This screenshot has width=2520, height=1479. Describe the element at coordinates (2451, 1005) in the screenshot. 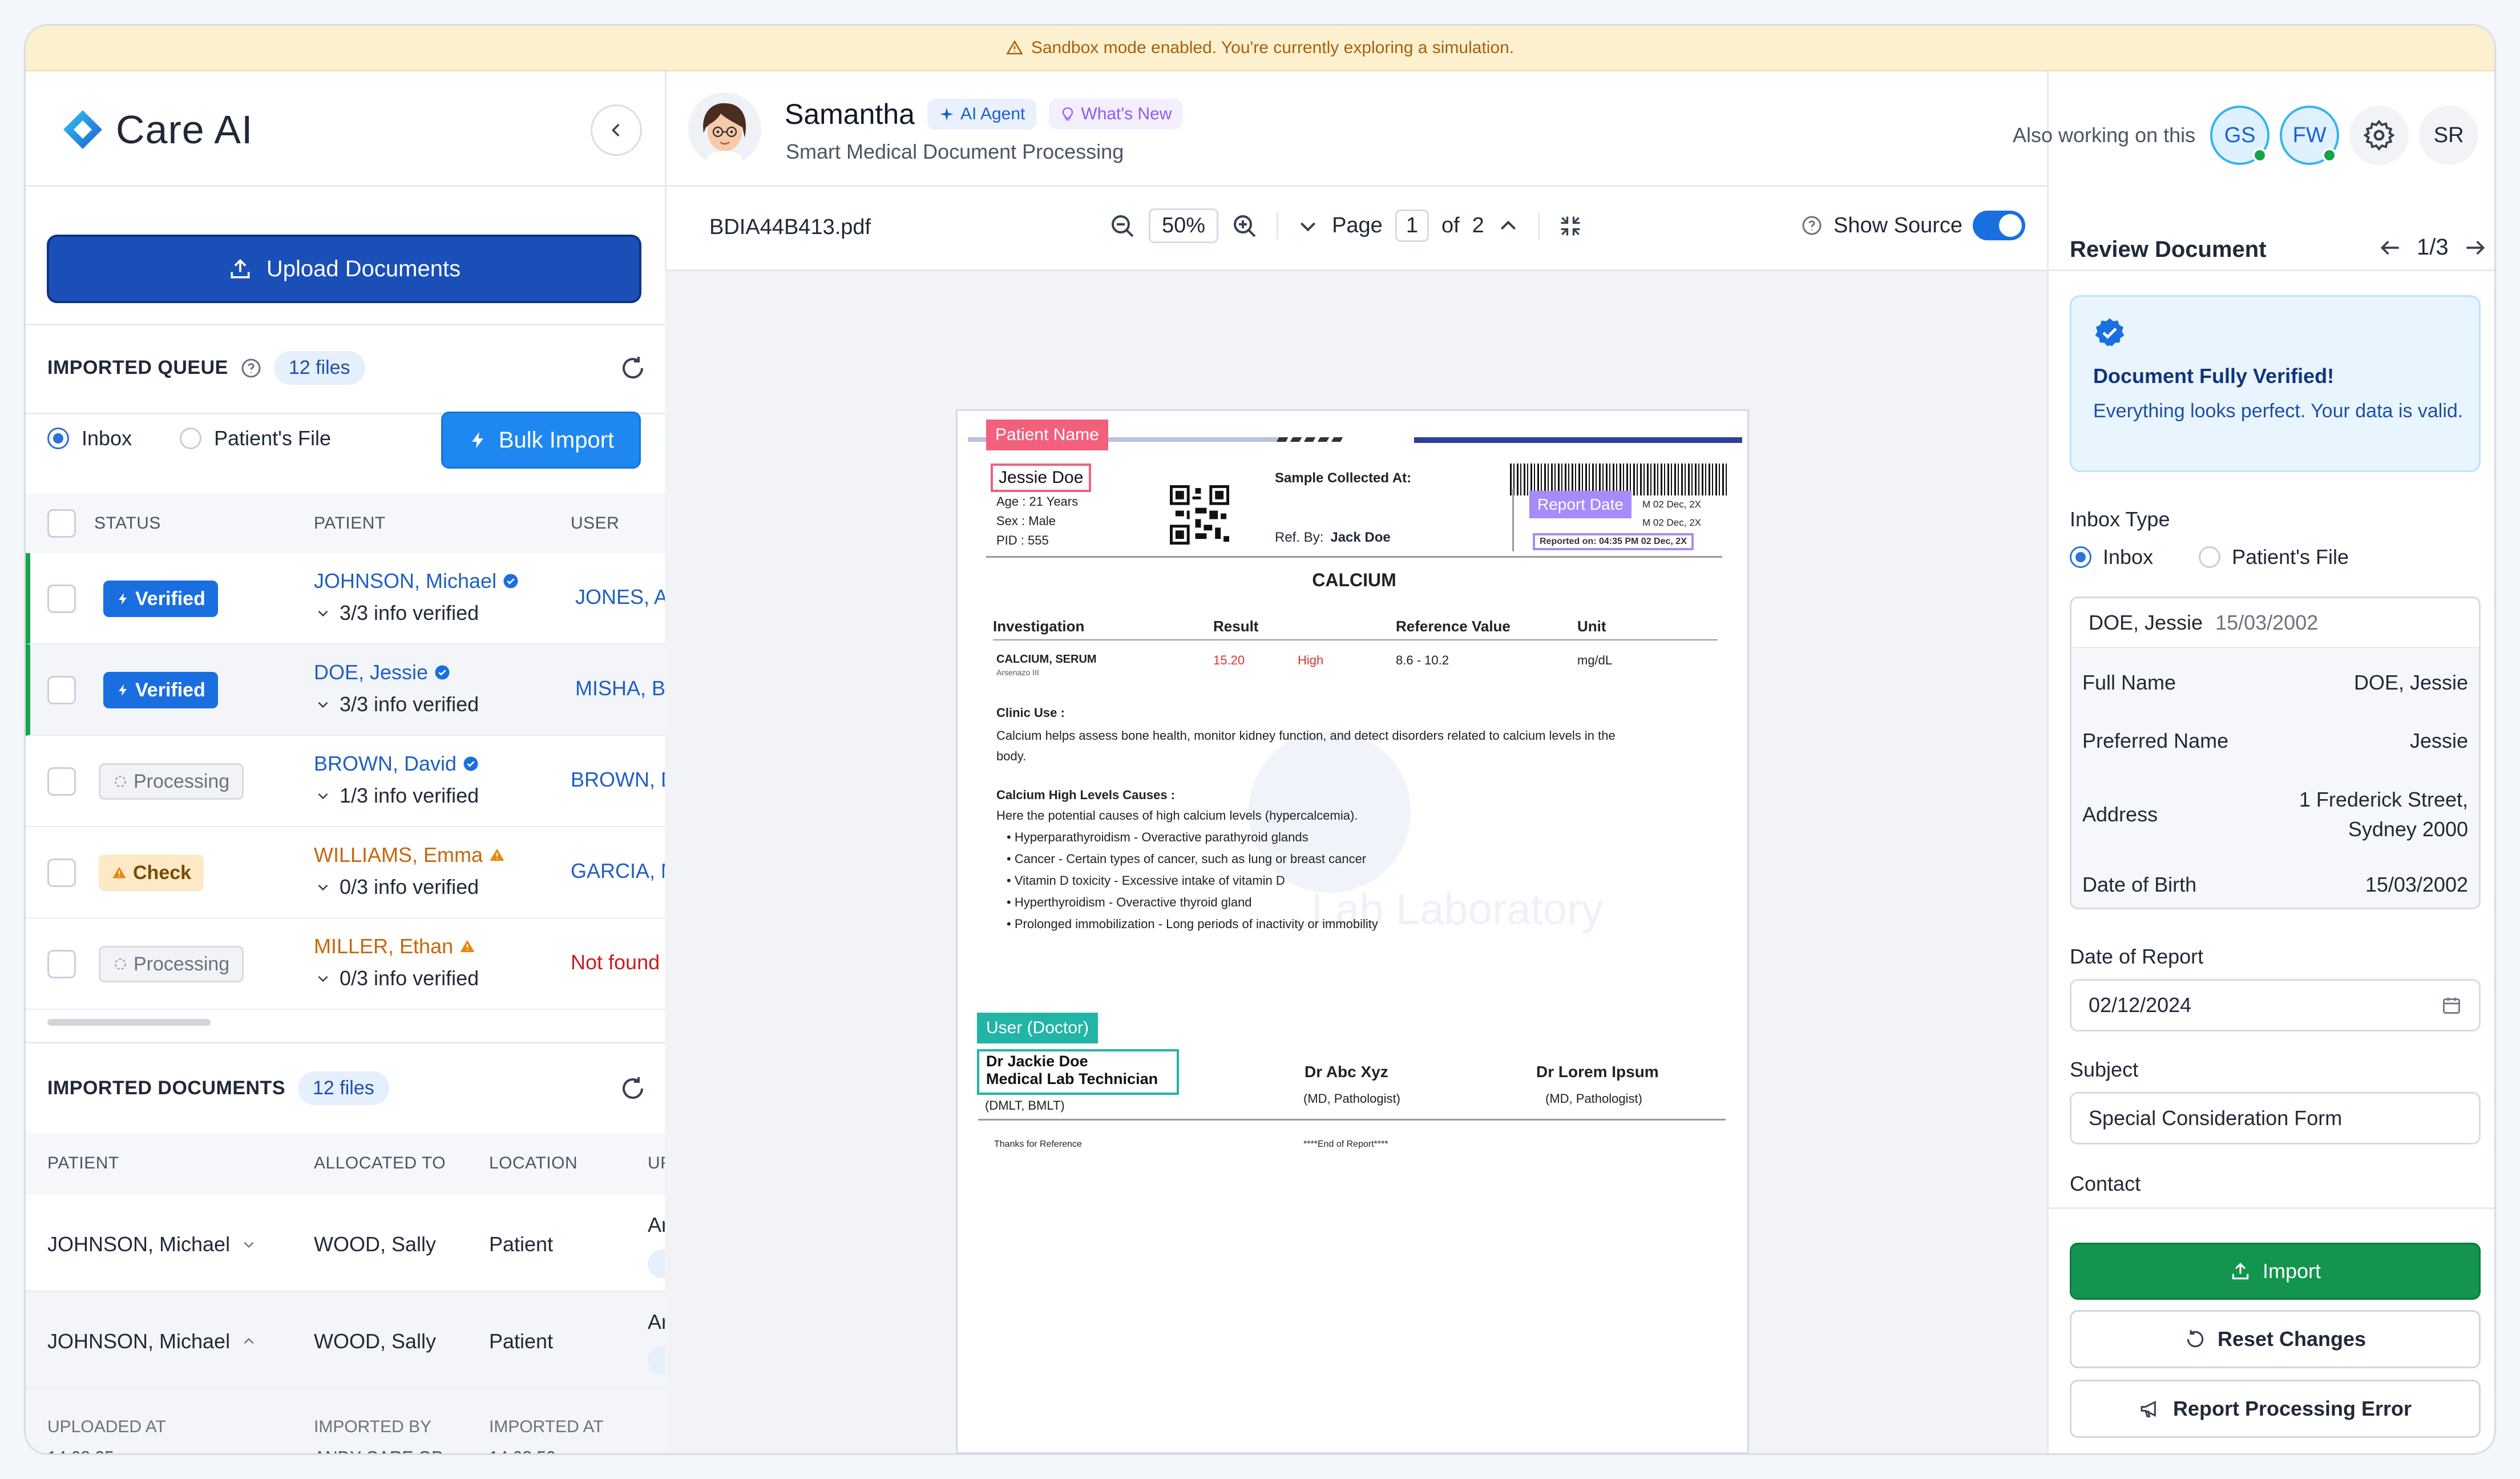

I see `calendar-icon` at that location.